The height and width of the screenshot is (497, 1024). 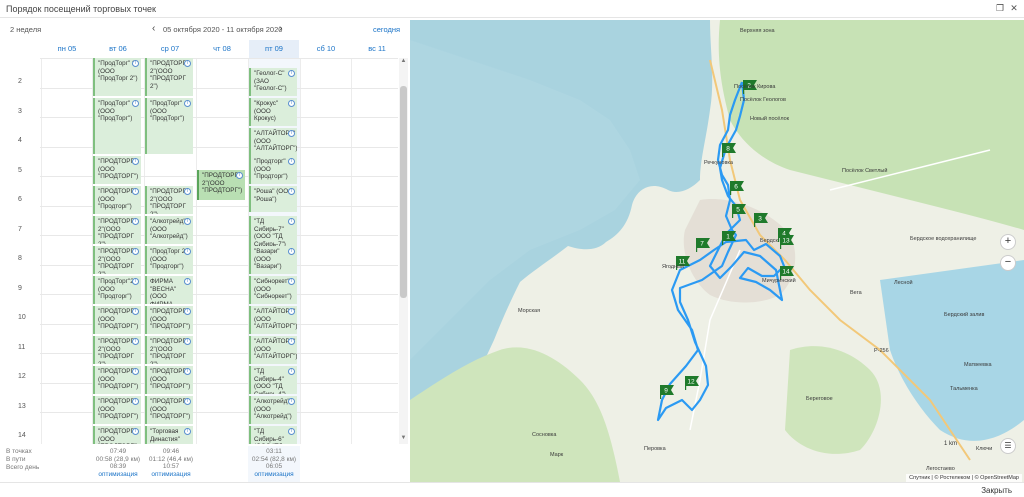 I want to click on visit-event: ФИРМА "ВЕСНА"(ООО ФИРМА "ВЕСНА") i, so click(x=169, y=290).